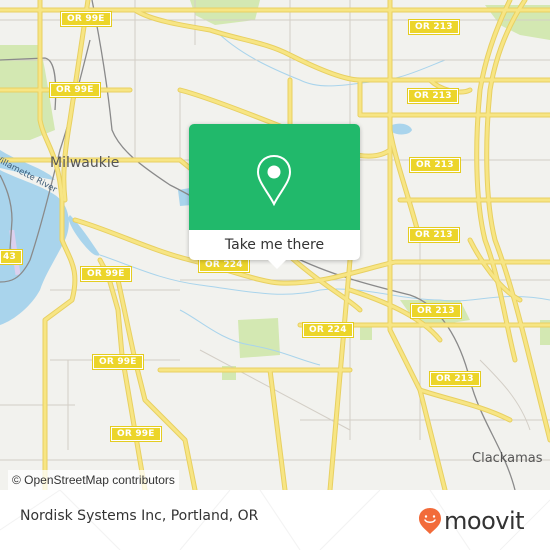 This screenshot has width=550, height=550. I want to click on moovit-smile-pin-icon, so click(430, 521).